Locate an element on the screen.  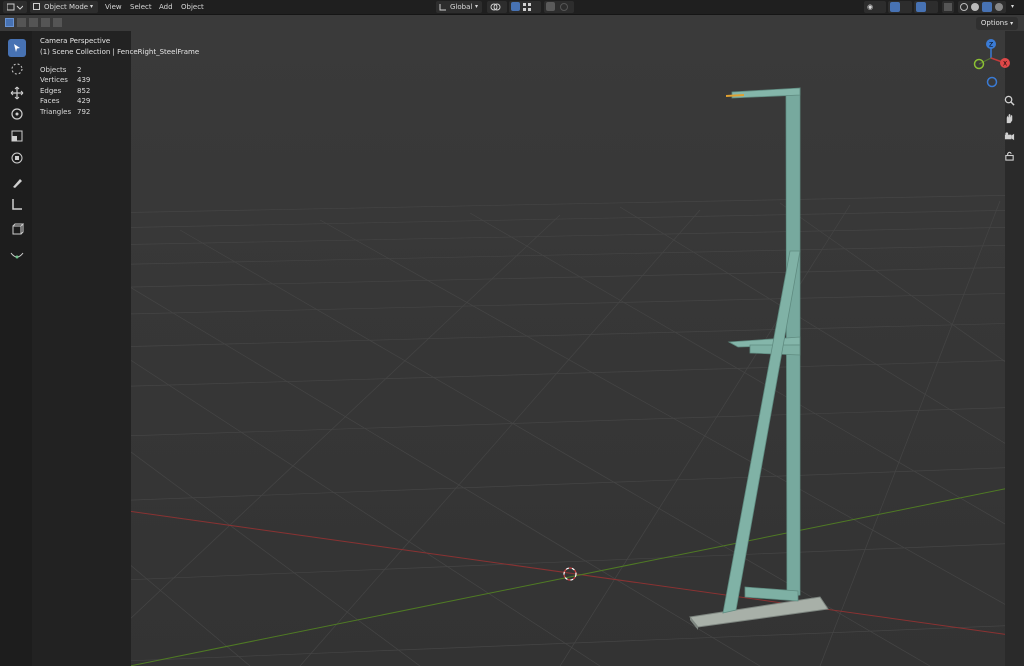
proportional-editing-toggle is located at coordinates (559, 7).